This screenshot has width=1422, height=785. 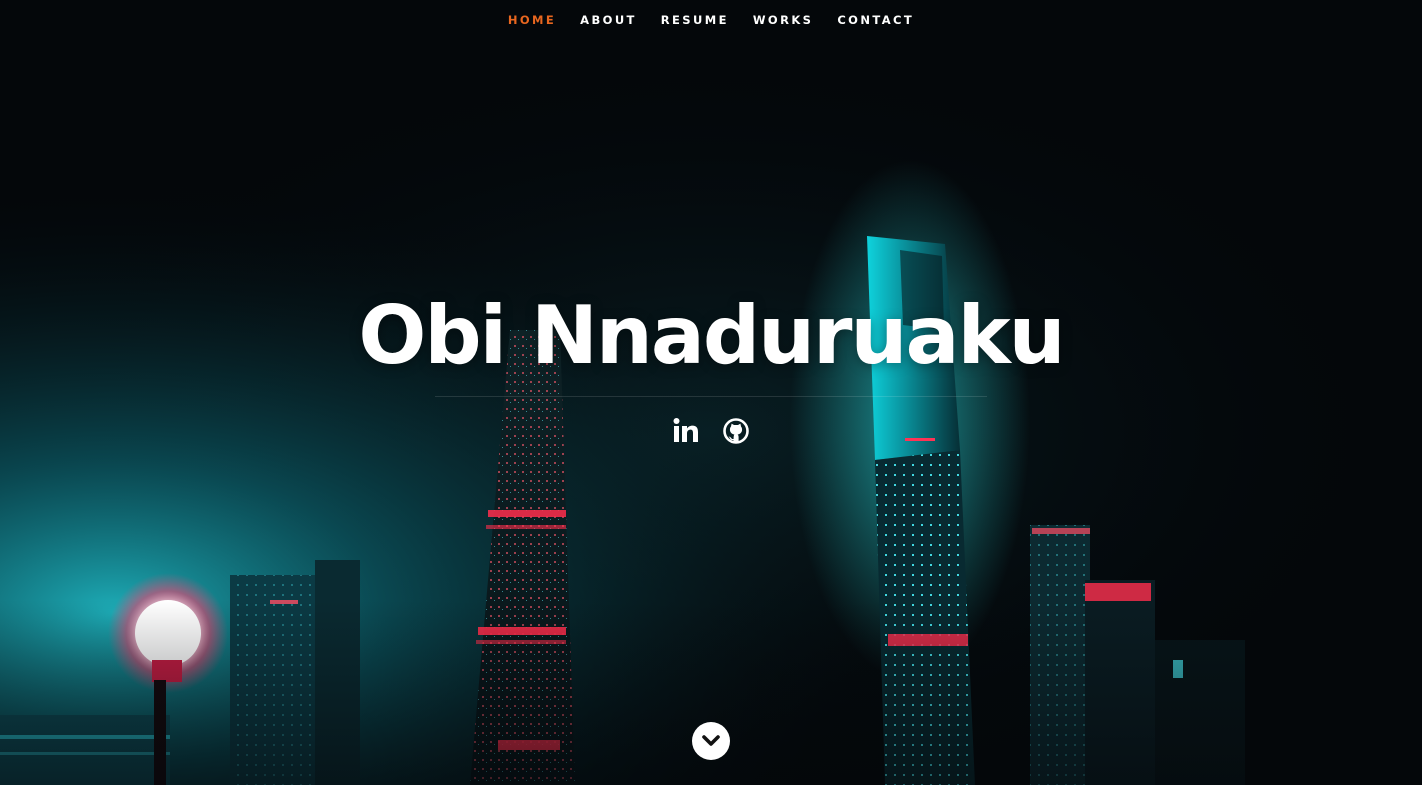 What do you see at coordinates (875, 20) in the screenshot?
I see `nav-contact: CONTACT` at bounding box center [875, 20].